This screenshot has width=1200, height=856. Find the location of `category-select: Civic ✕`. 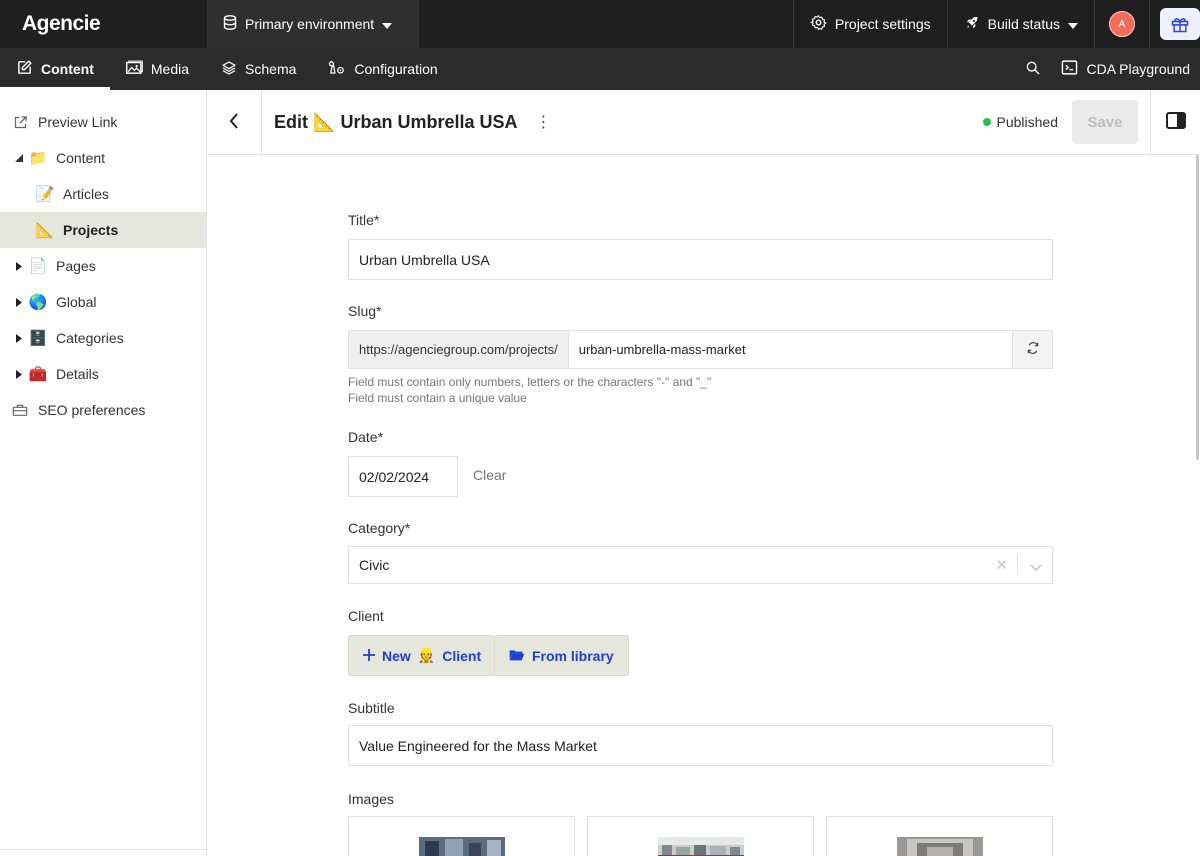

category-select: Civic ✕ is located at coordinates (700, 565).